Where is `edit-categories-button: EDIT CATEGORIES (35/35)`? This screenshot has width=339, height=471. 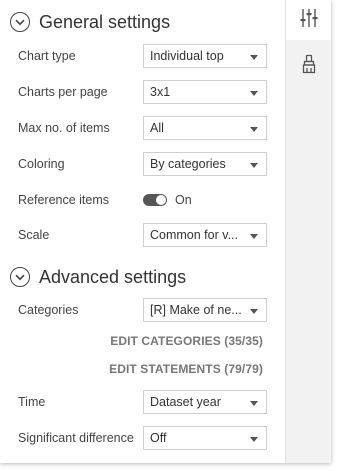 edit-categories-button: EDIT CATEGORIES (35/35) is located at coordinates (186, 341).